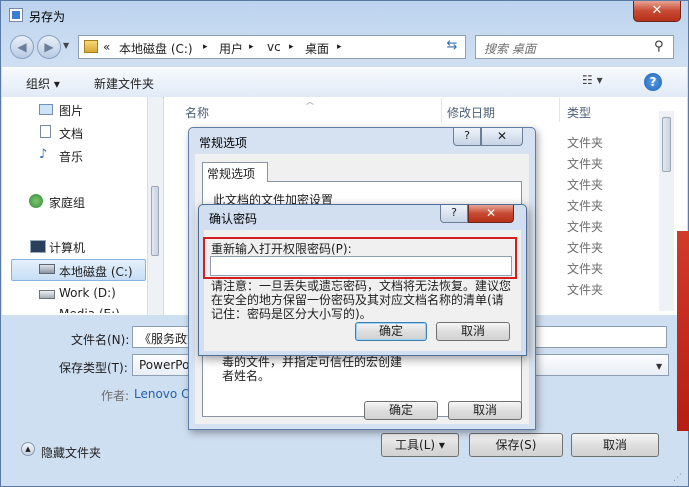 The height and width of the screenshot is (487, 689). Describe the element at coordinates (574, 47) in the screenshot. I see `search-input: 搜索 桌面 ⚲` at that location.